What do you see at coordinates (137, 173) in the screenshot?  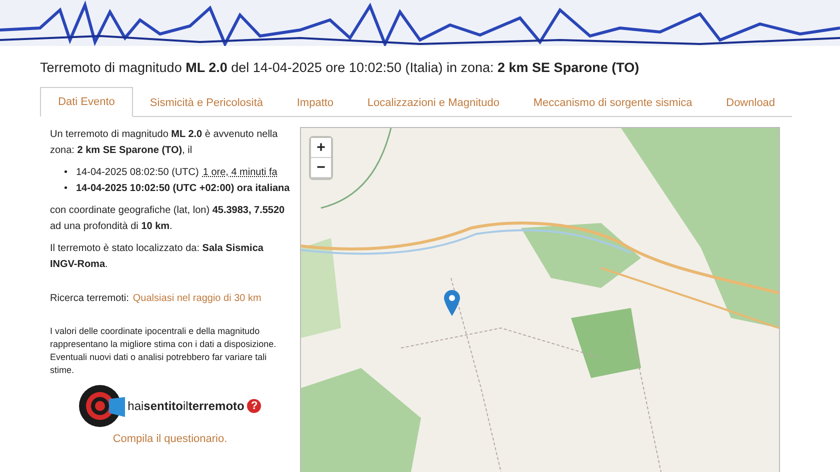 I see `event-time: 14-04-2025 08:02:50 (UTC)` at bounding box center [137, 173].